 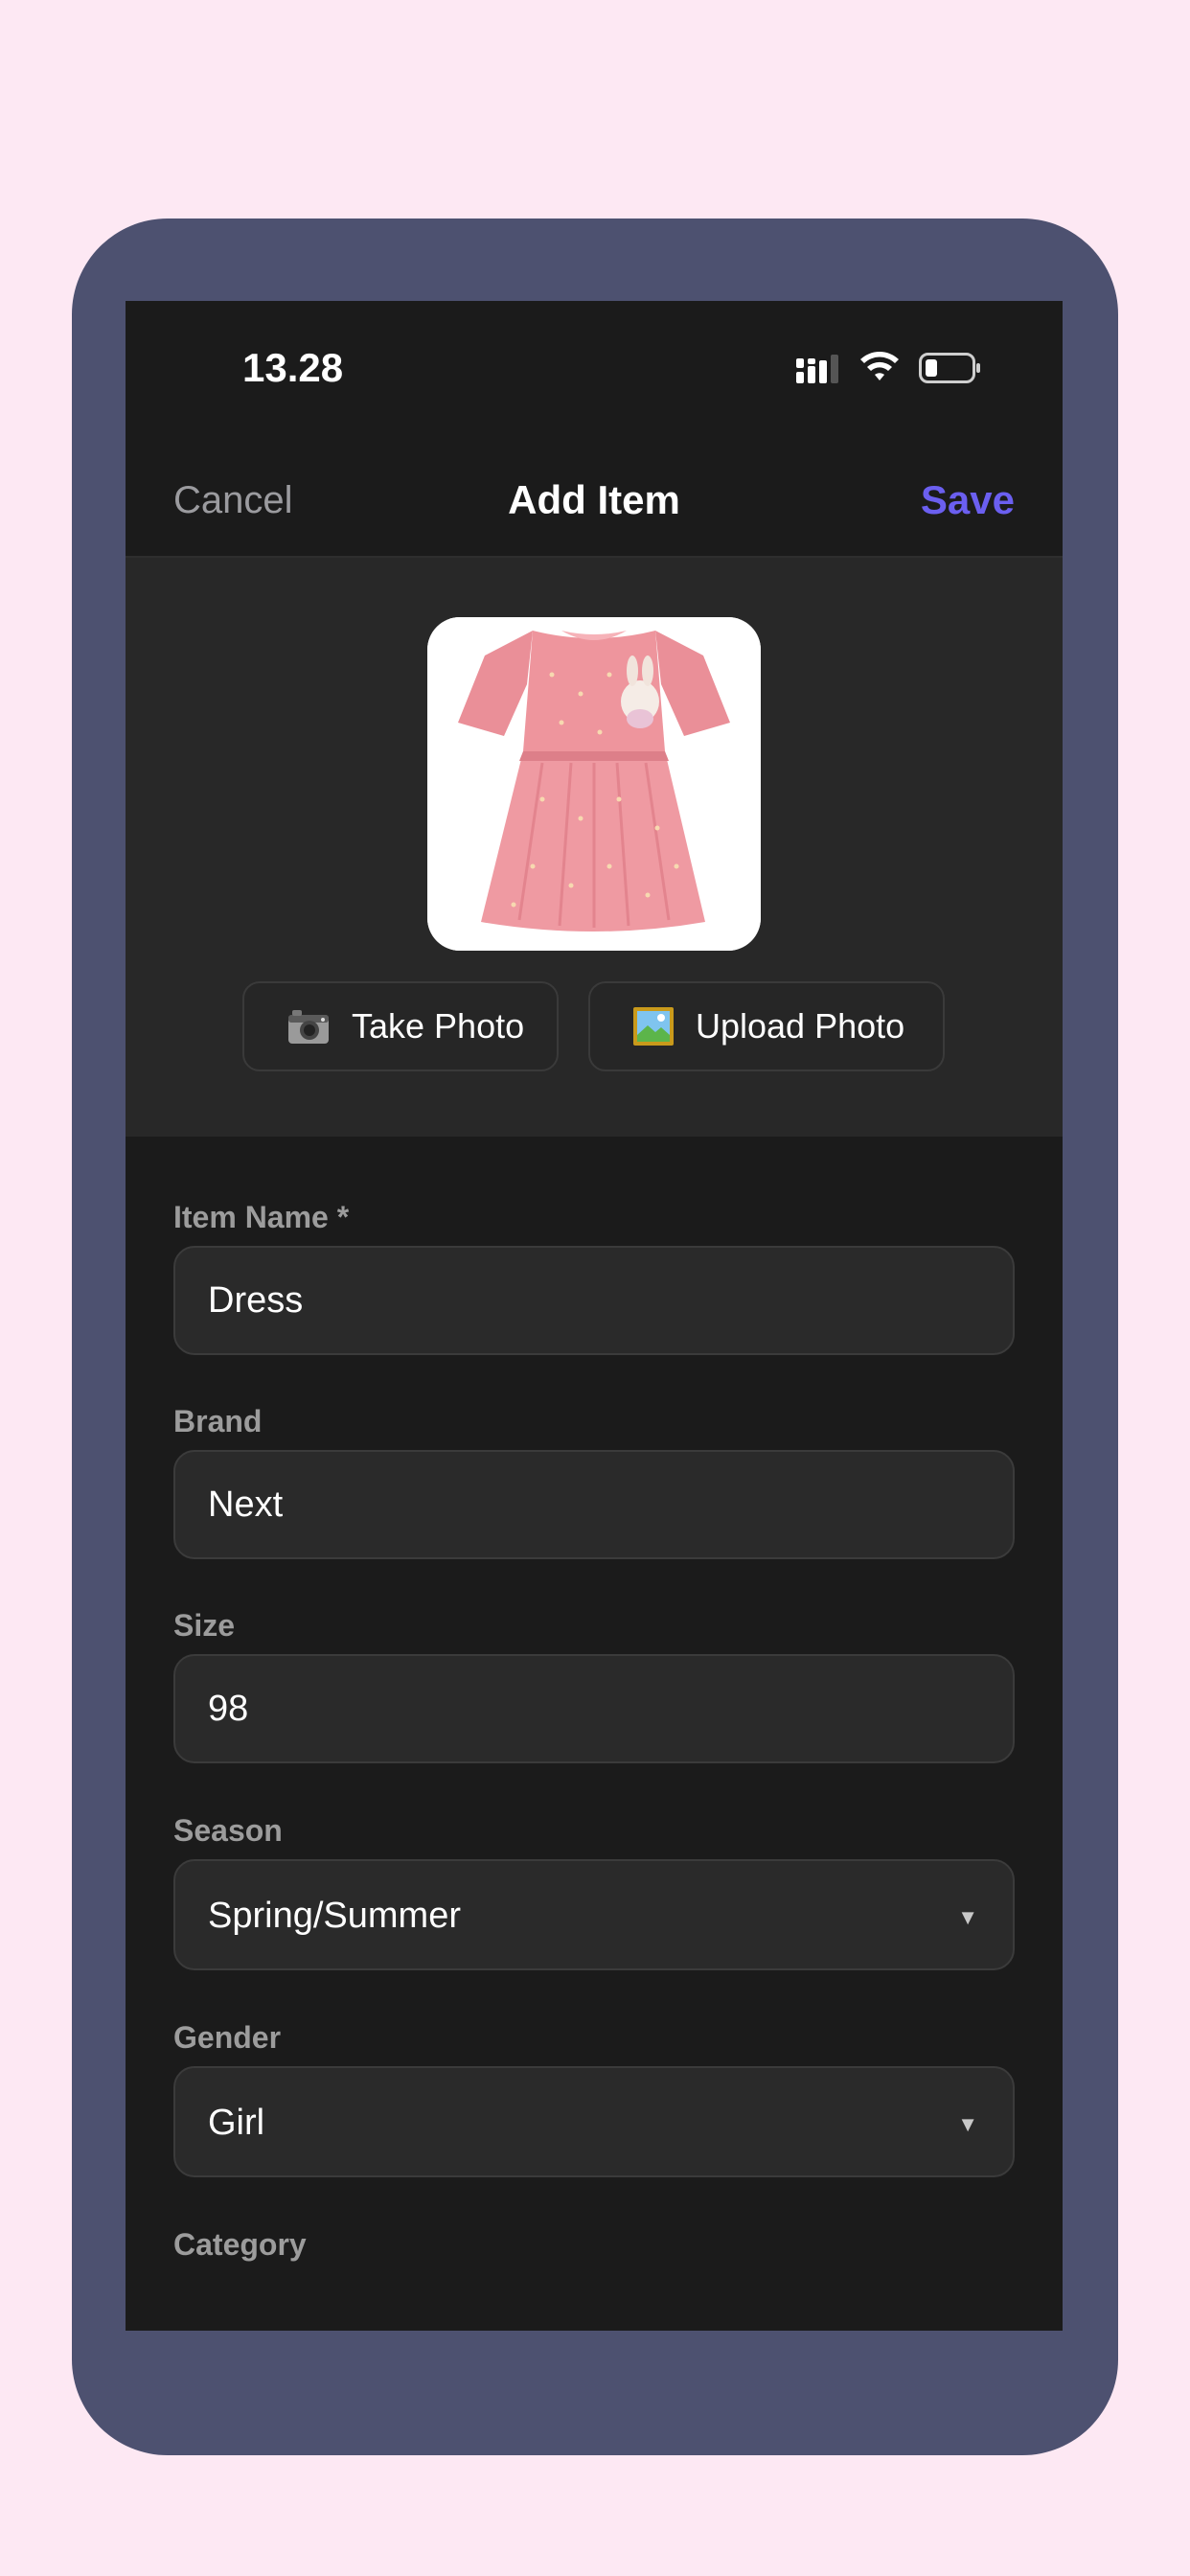 What do you see at coordinates (218, 1421) in the screenshot?
I see `brand-label: Brand` at bounding box center [218, 1421].